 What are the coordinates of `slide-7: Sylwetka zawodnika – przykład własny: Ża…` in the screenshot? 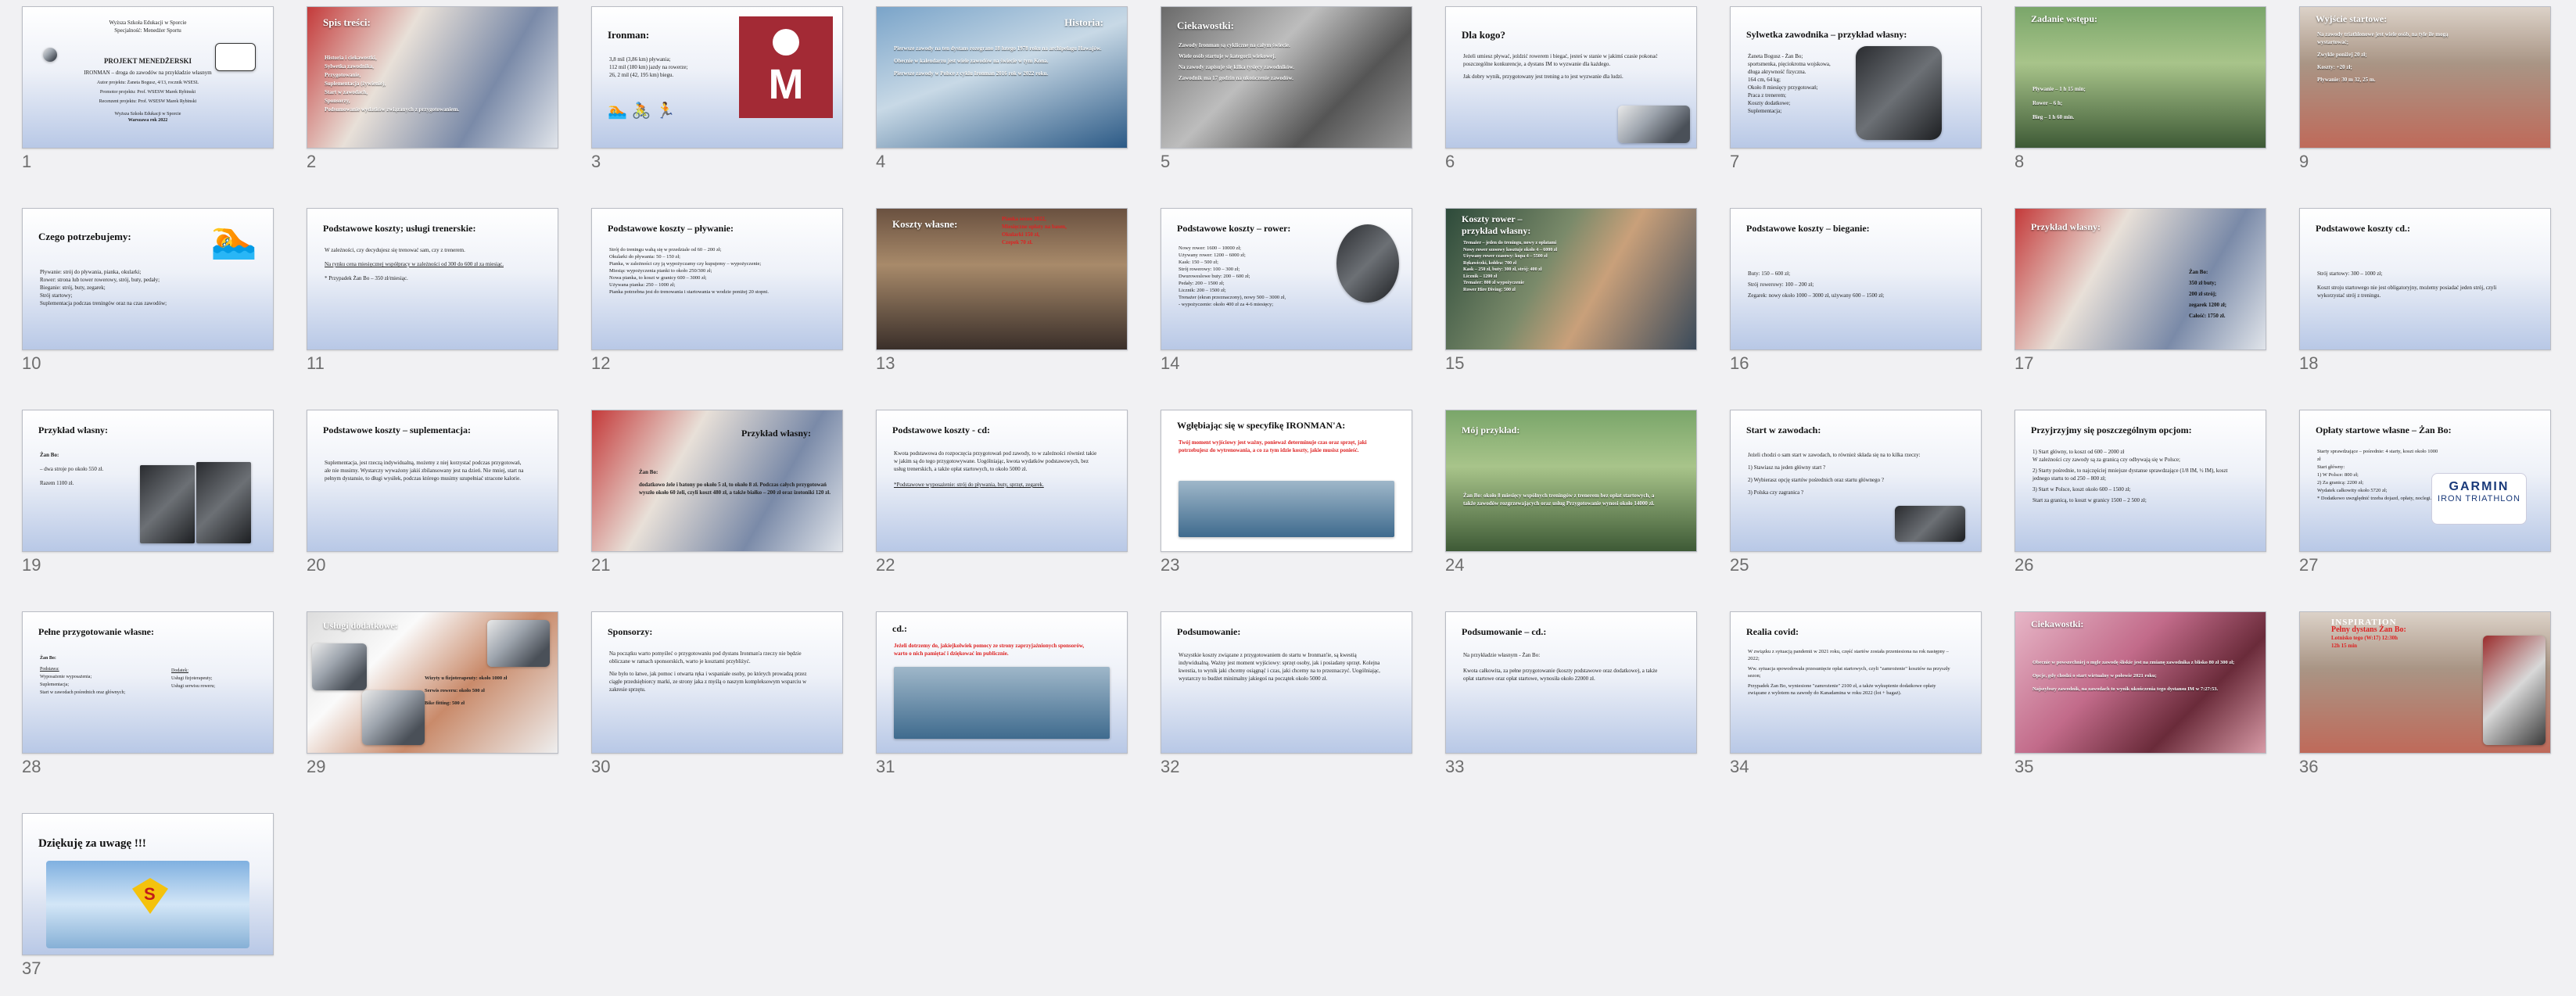 It's located at (1856, 90).